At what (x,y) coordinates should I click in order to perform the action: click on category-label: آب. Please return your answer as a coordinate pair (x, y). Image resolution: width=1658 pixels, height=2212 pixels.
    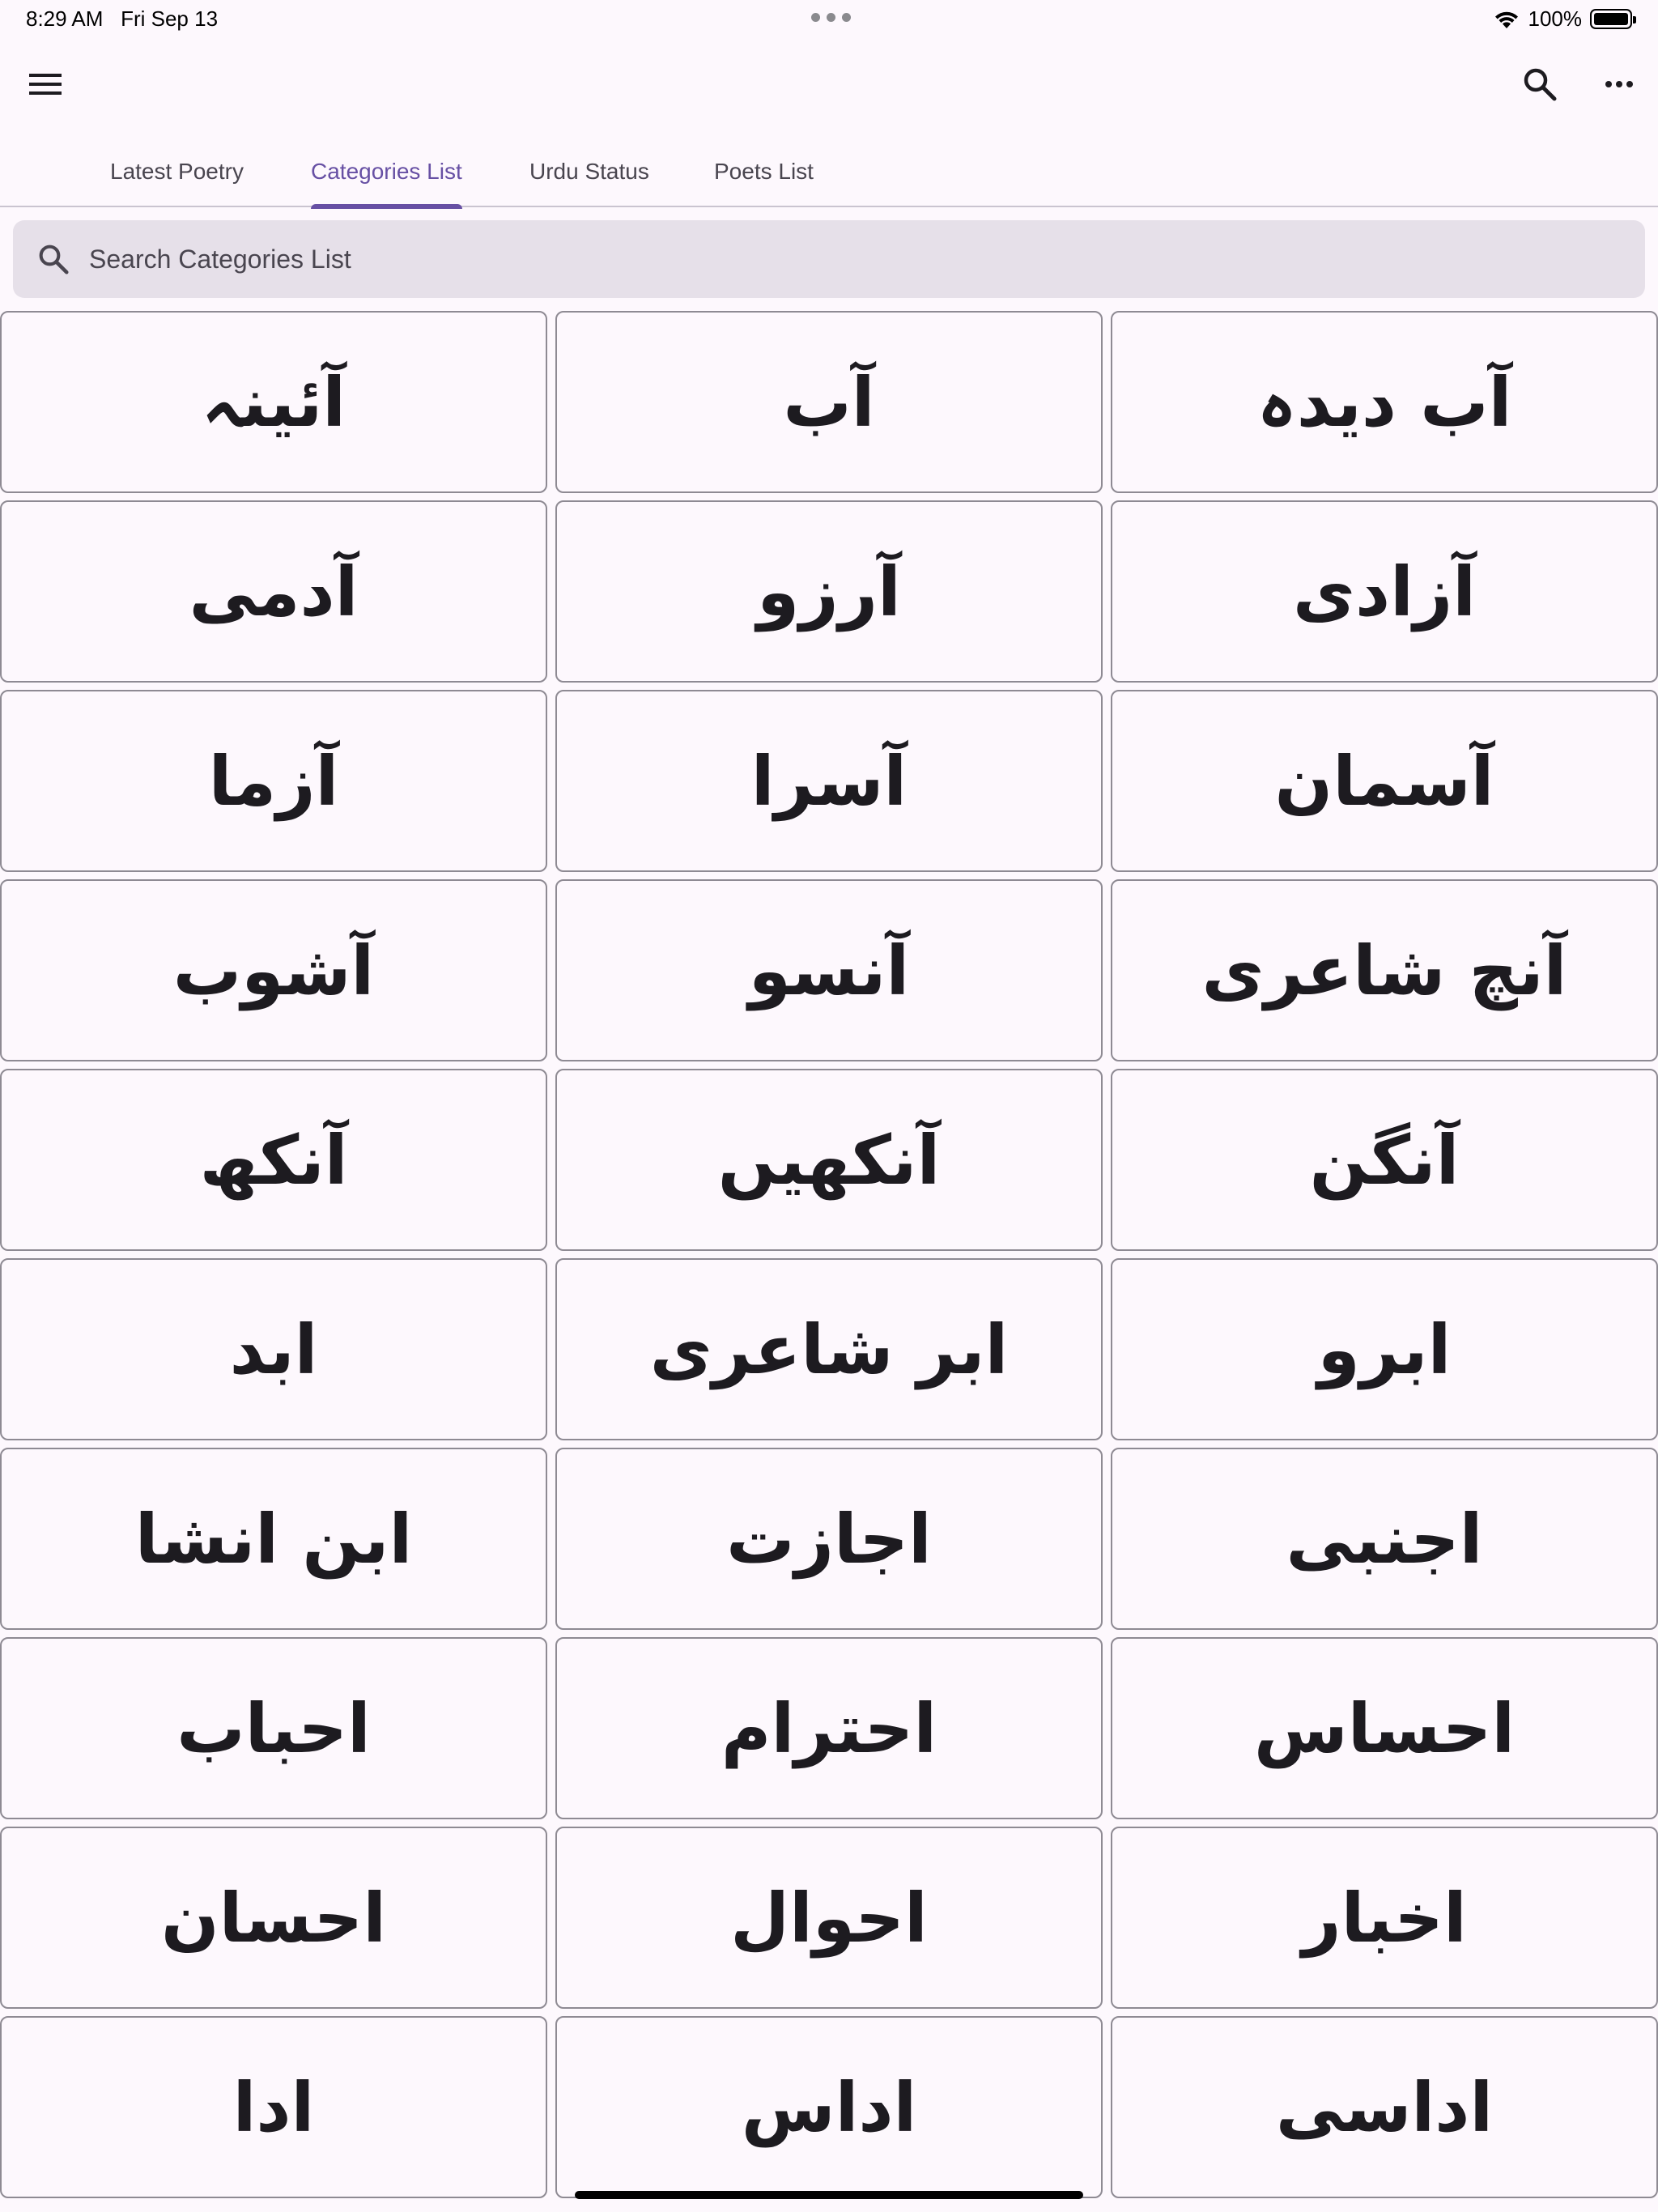
    Looking at the image, I should click on (829, 402).